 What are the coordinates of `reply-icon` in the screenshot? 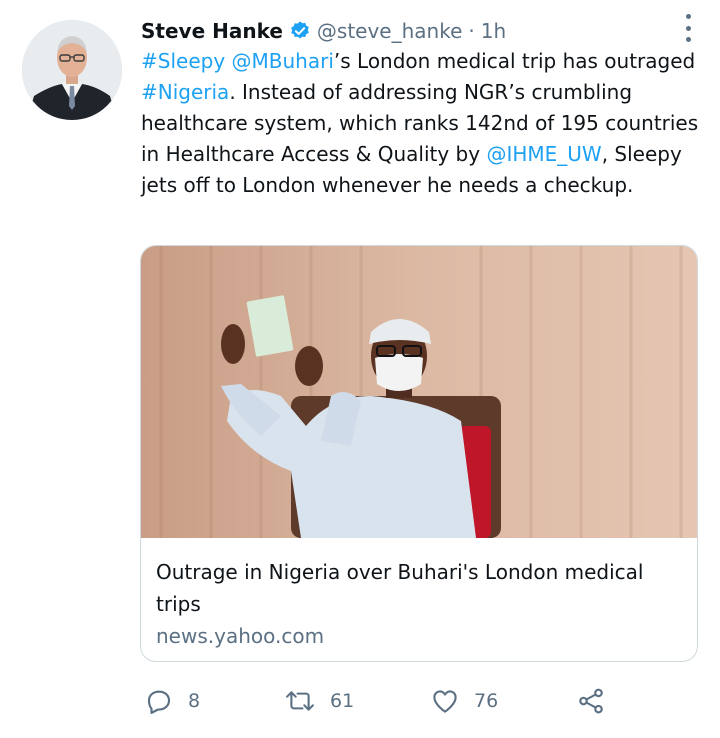 It's located at (159, 701).